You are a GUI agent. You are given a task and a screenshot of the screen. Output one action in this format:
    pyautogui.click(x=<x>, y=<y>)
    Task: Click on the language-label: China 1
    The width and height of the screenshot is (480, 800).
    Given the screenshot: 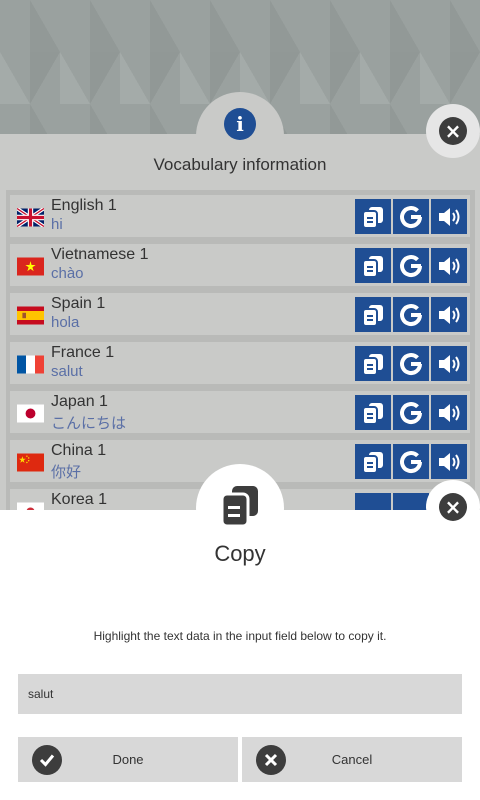 What is the action you would take?
    pyautogui.click(x=79, y=450)
    